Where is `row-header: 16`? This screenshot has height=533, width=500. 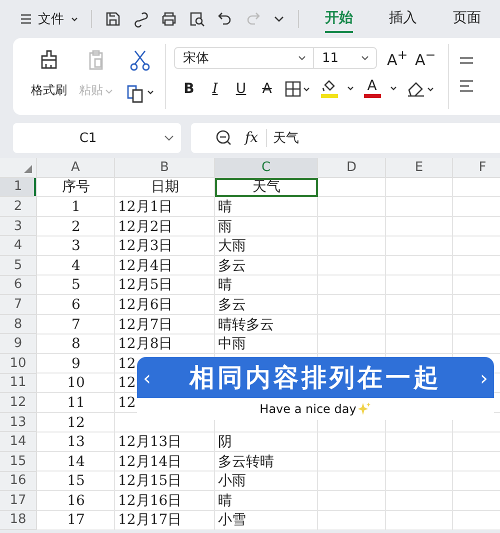 row-header: 16 is located at coordinates (18, 482).